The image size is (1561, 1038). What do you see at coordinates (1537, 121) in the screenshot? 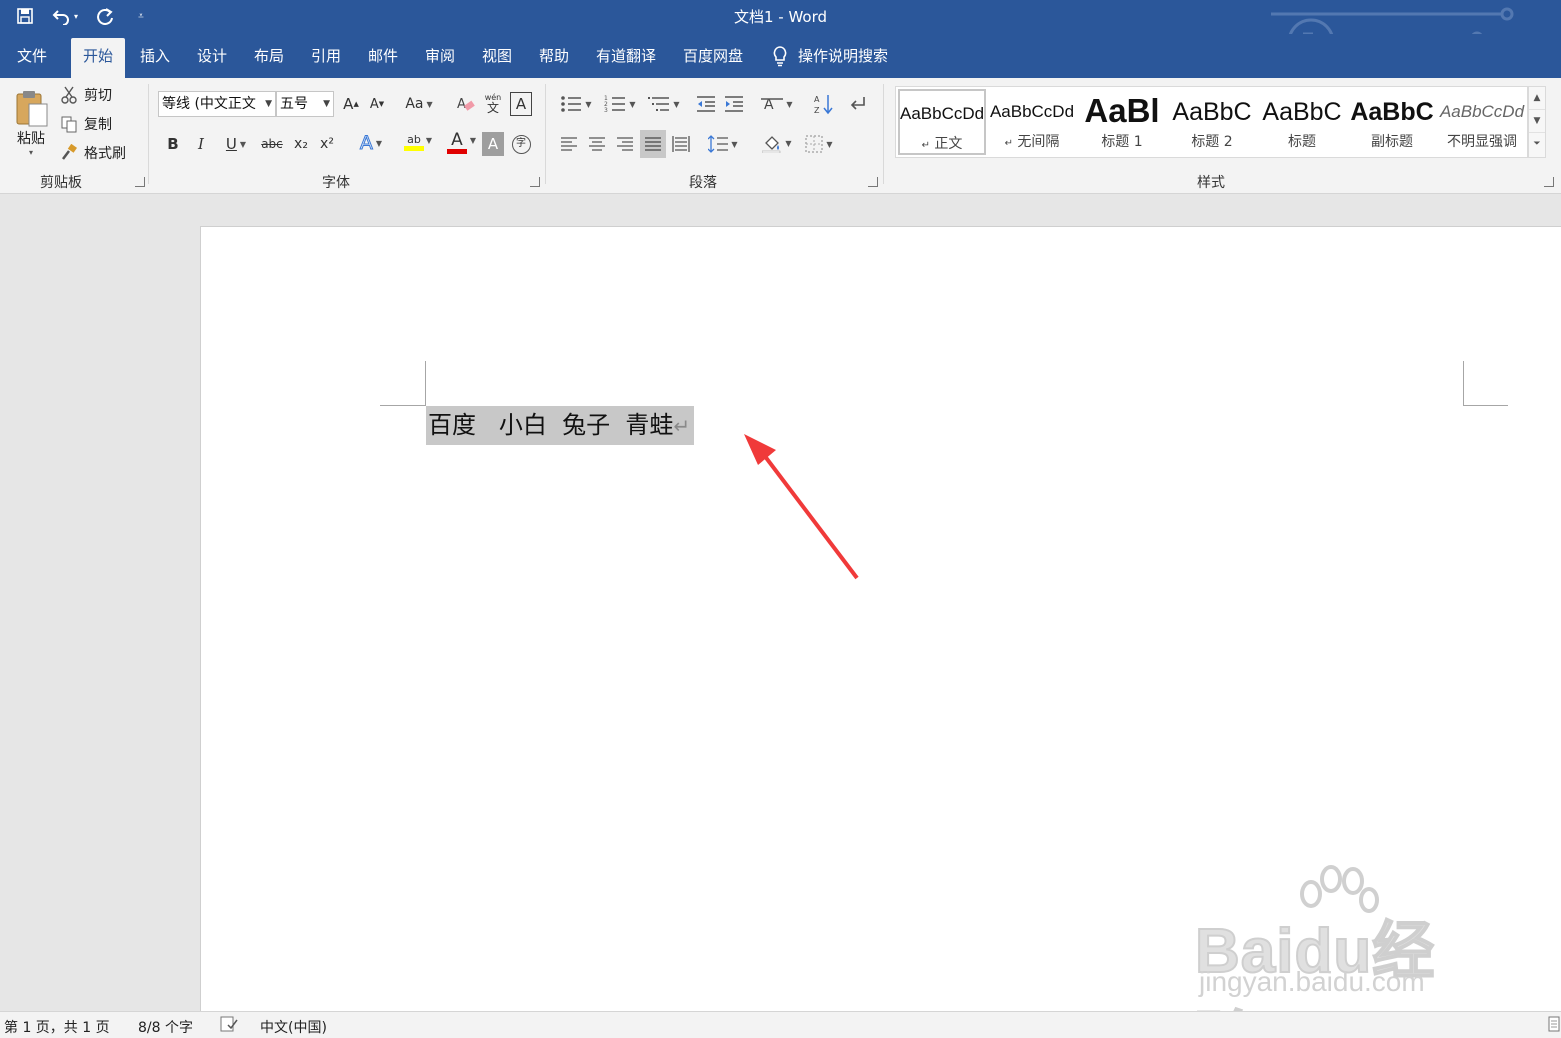
I see `gallery-down-icon: ▼` at bounding box center [1537, 121].